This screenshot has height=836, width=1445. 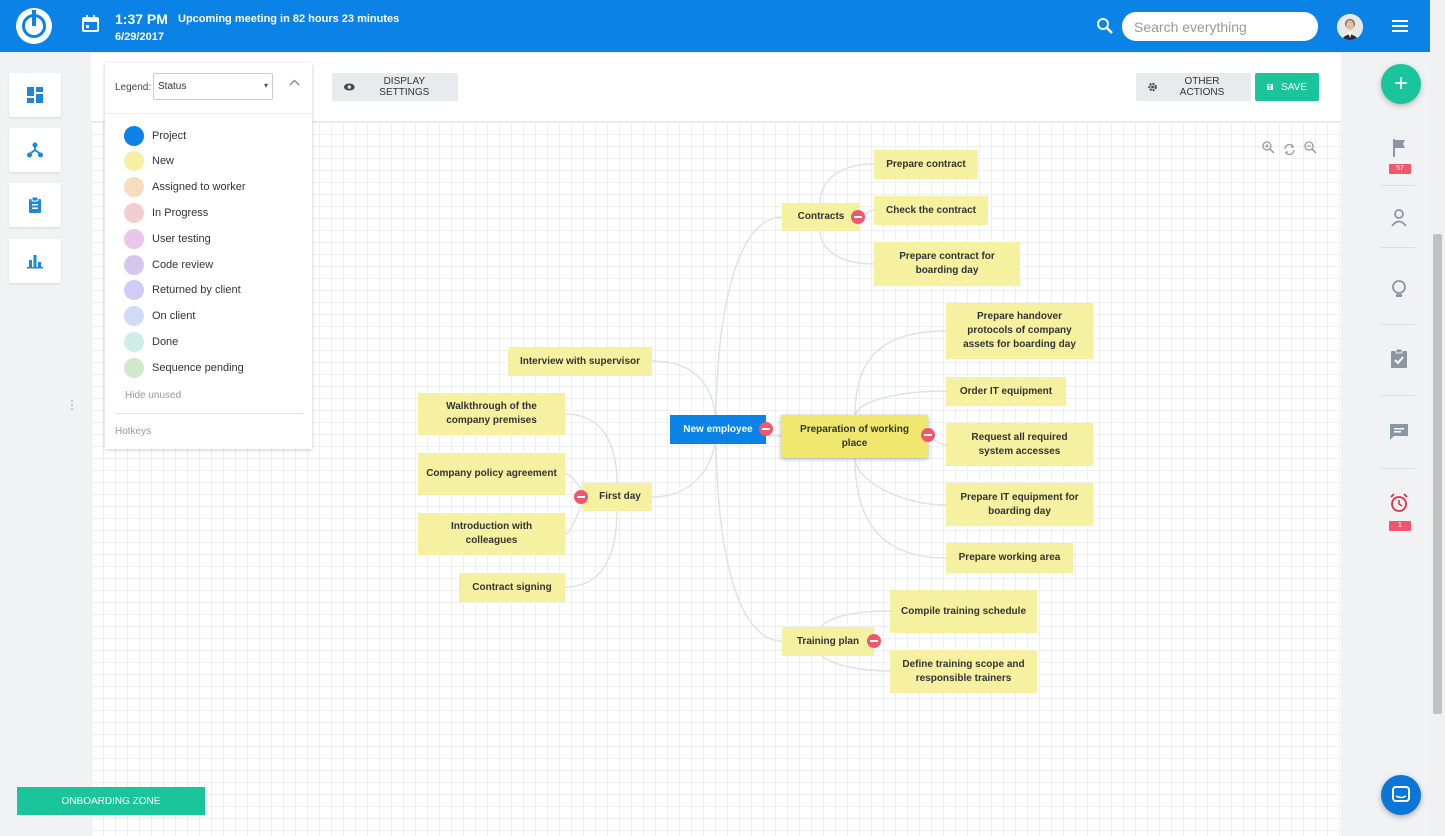 I want to click on legend-item-label: User testing, so click(x=181, y=239).